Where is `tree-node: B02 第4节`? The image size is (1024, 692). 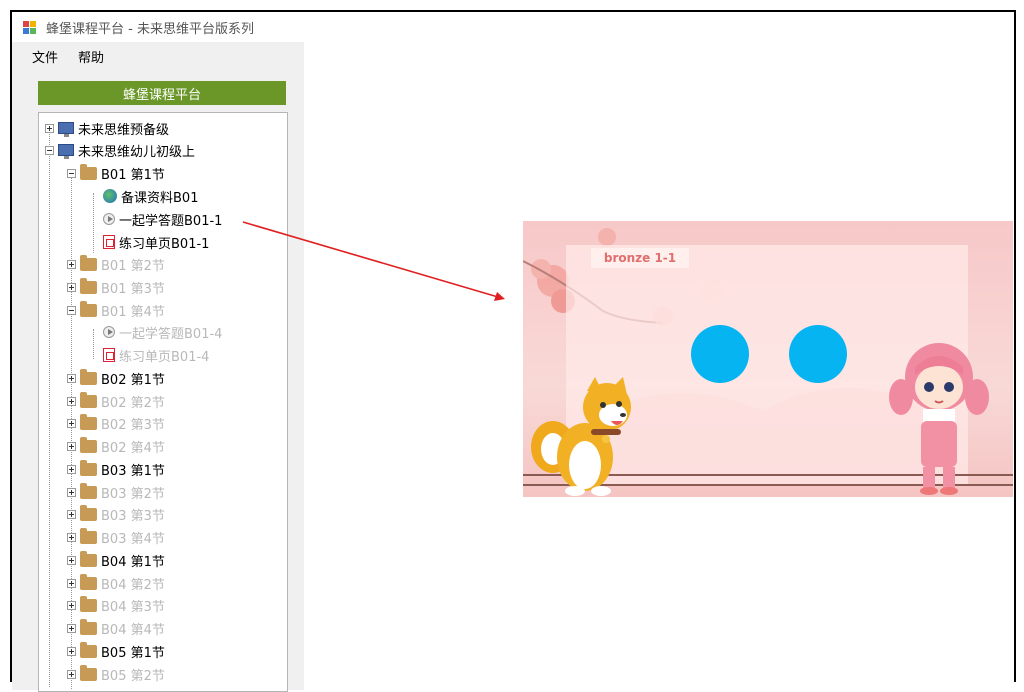
tree-node: B02 第4节 is located at coordinates (116, 446).